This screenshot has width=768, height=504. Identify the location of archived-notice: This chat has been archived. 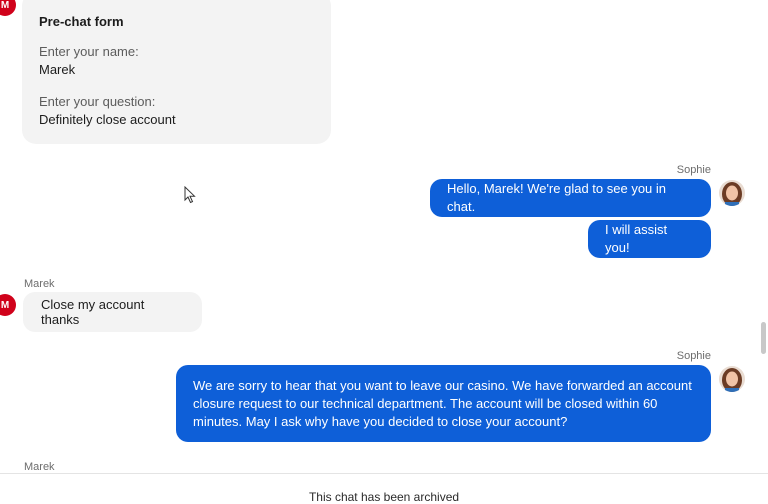
(384, 497).